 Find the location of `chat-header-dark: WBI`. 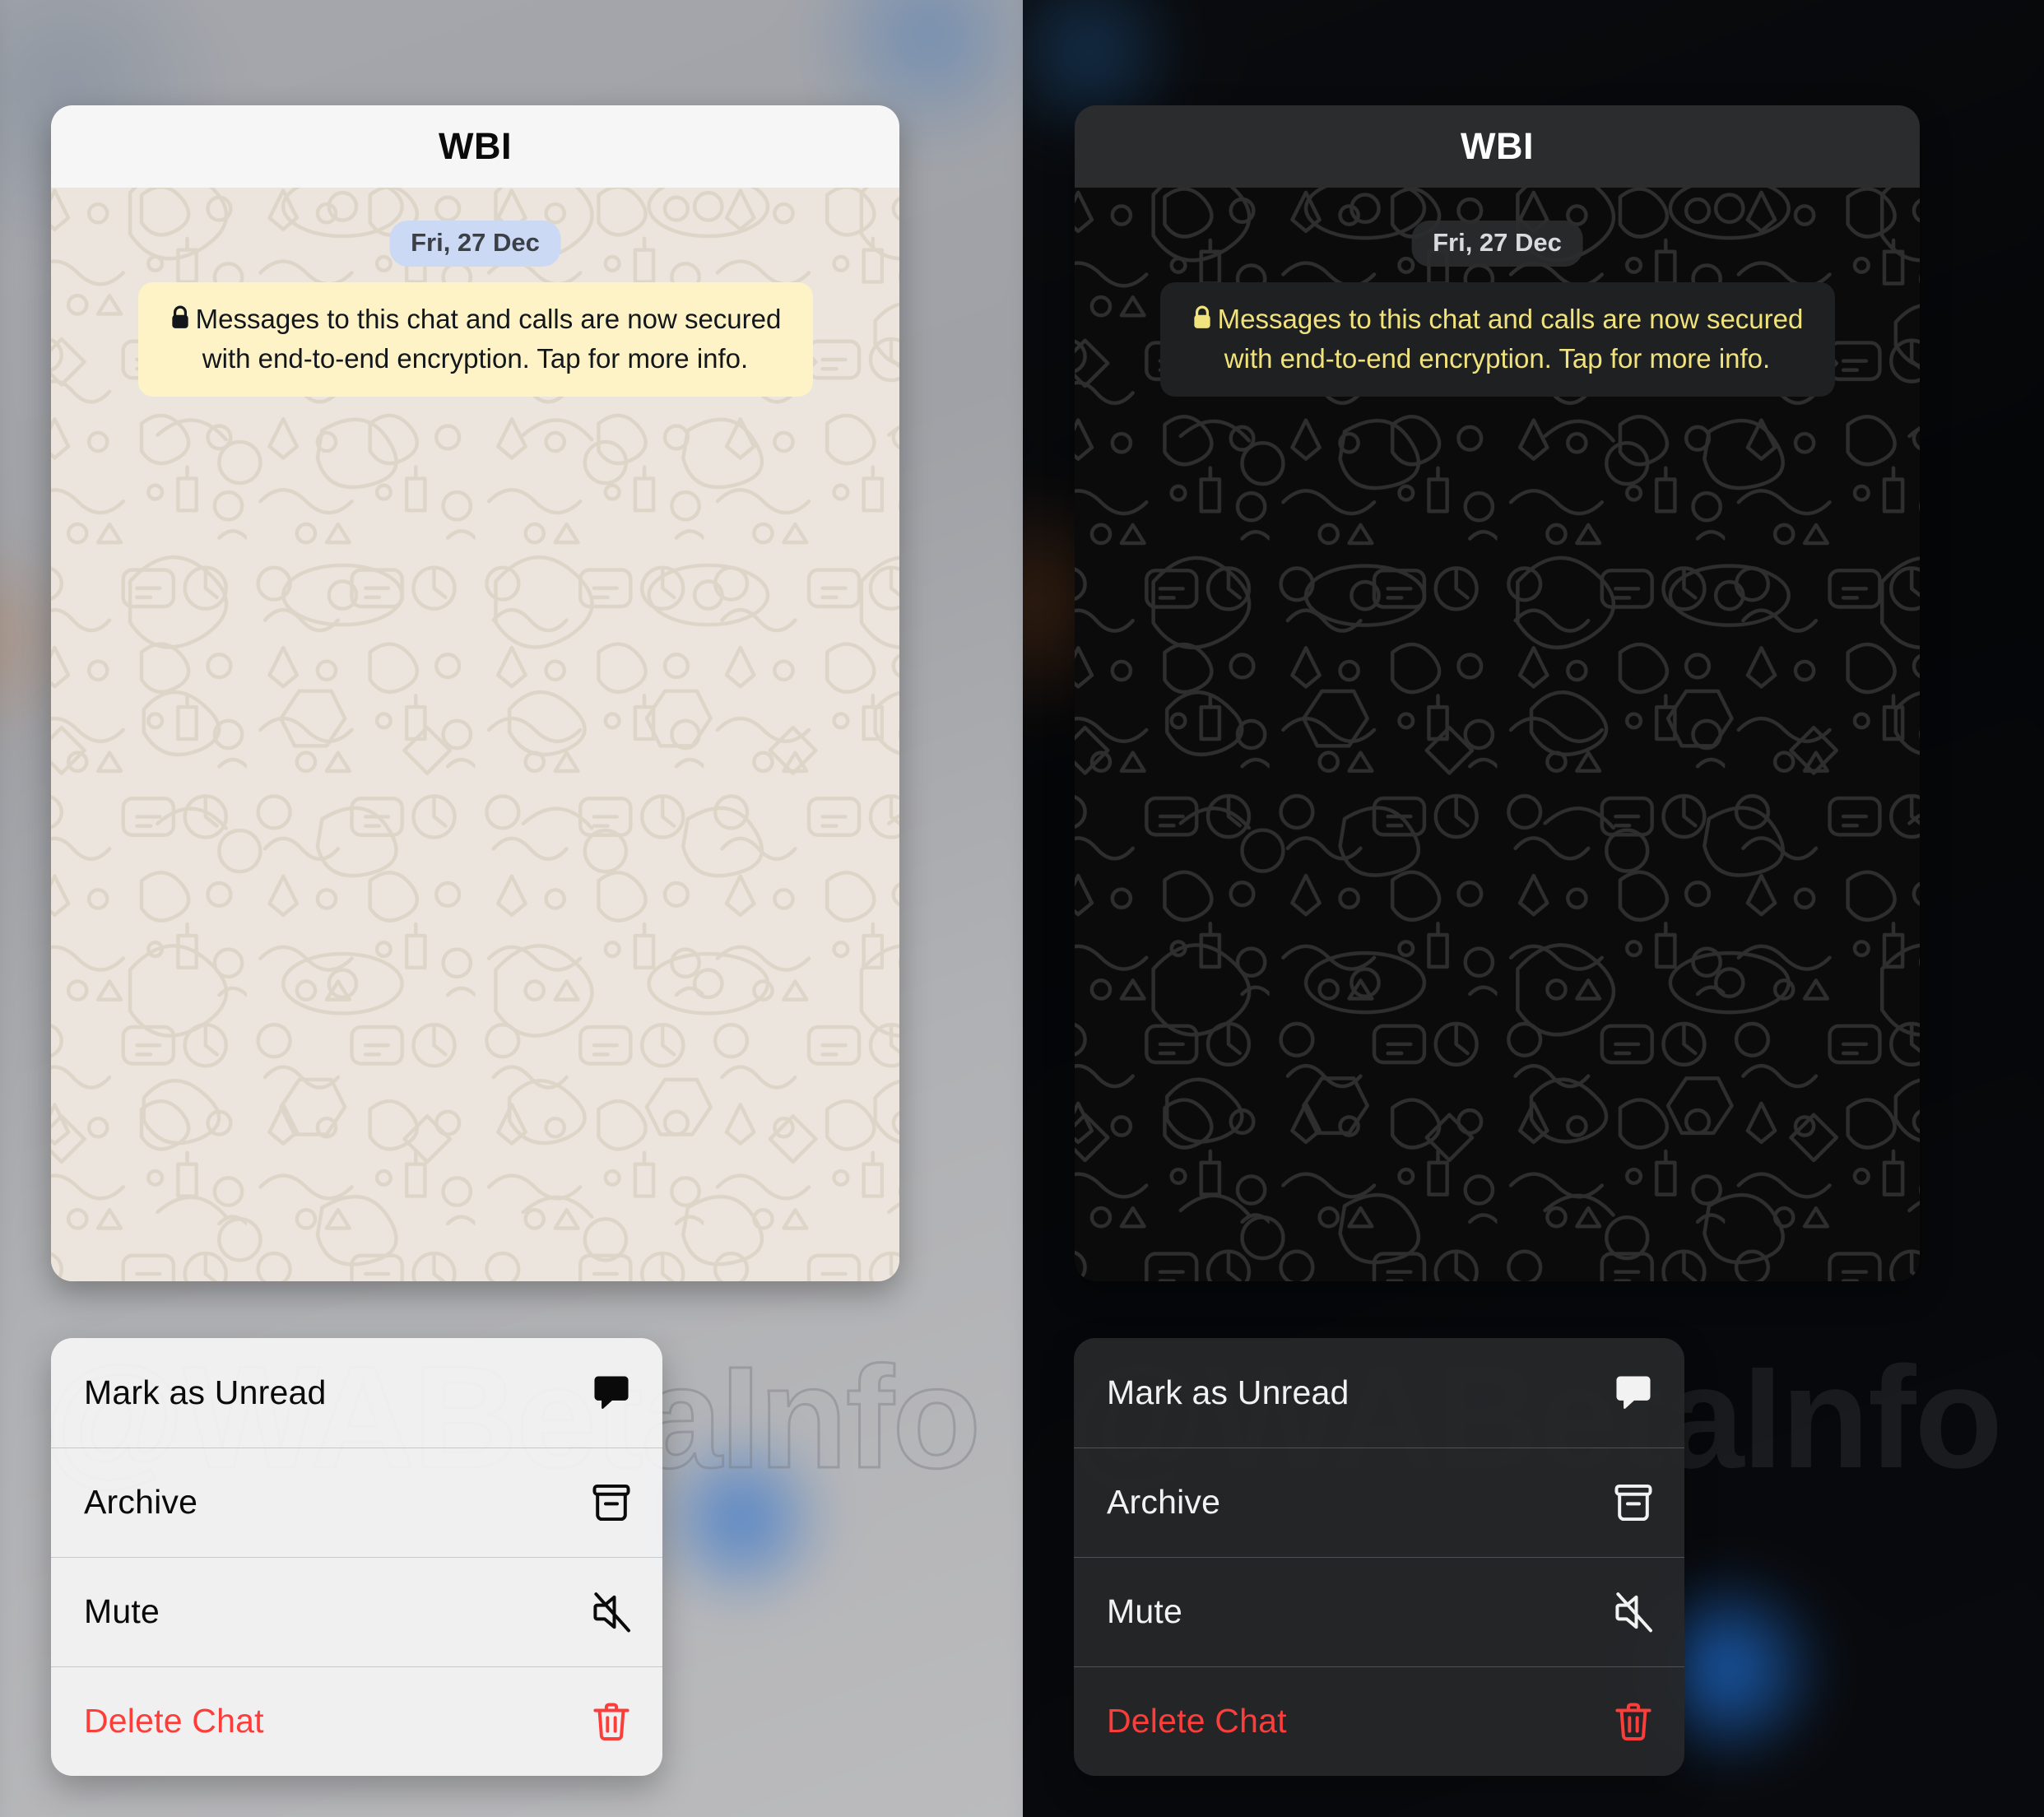

chat-header-dark: WBI is located at coordinates (1498, 146).